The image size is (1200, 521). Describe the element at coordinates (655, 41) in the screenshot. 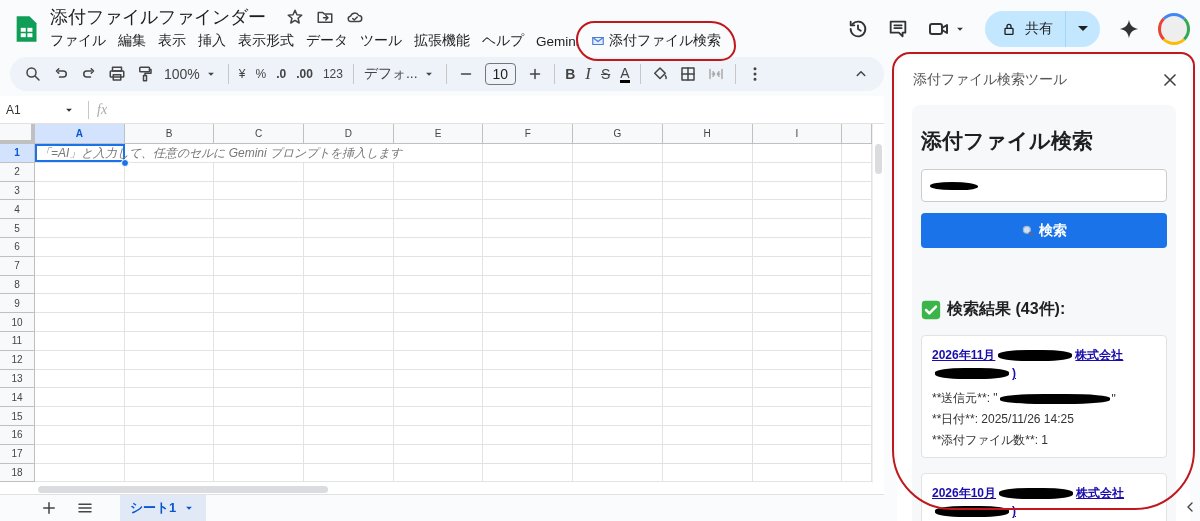

I see `menu-item: 添付ファイル検索` at that location.